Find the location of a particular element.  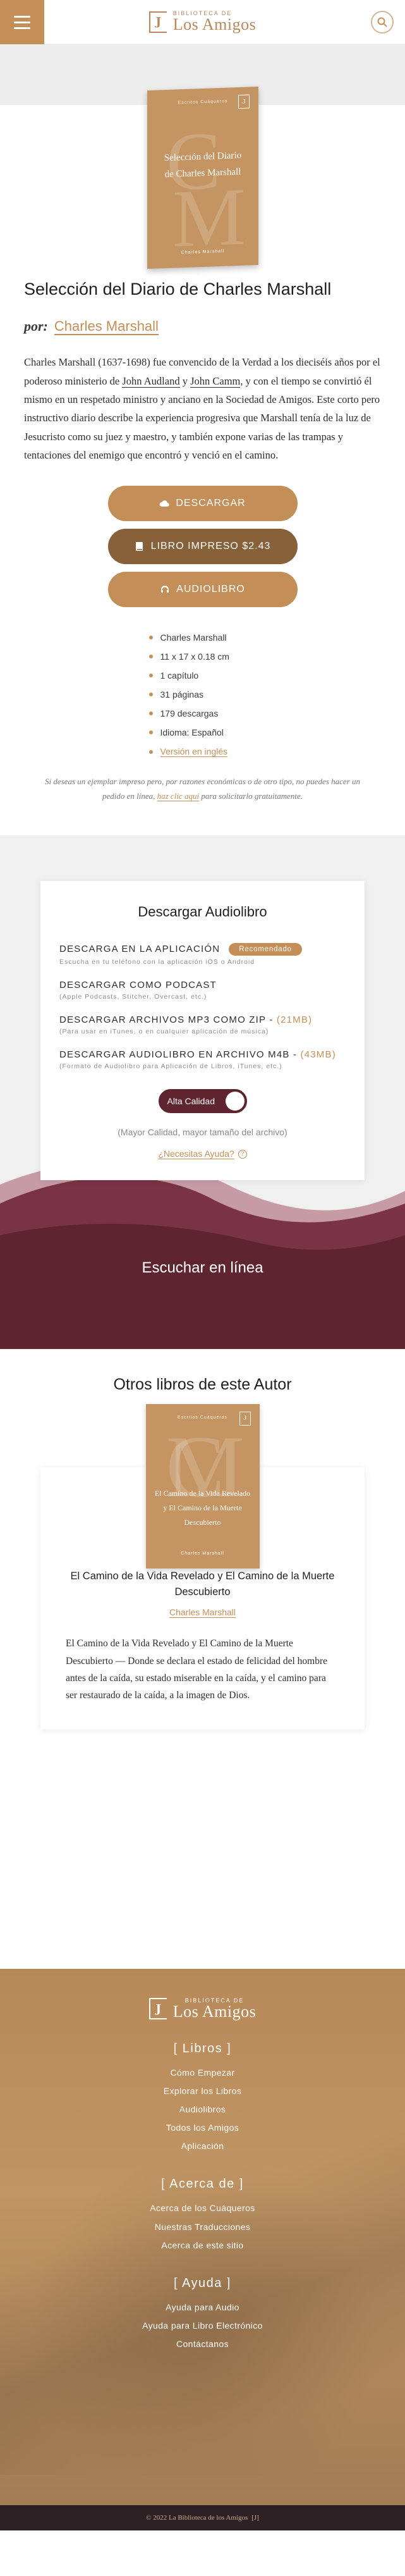

site-header: J Biblioteca de Los Amigos is located at coordinates (202, 22).